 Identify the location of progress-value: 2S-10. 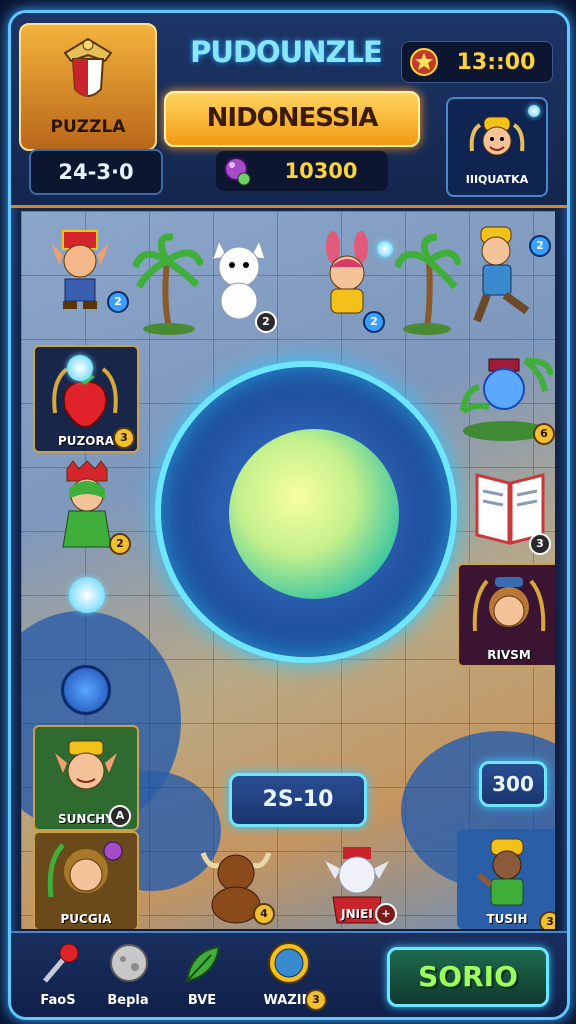
(298, 799).